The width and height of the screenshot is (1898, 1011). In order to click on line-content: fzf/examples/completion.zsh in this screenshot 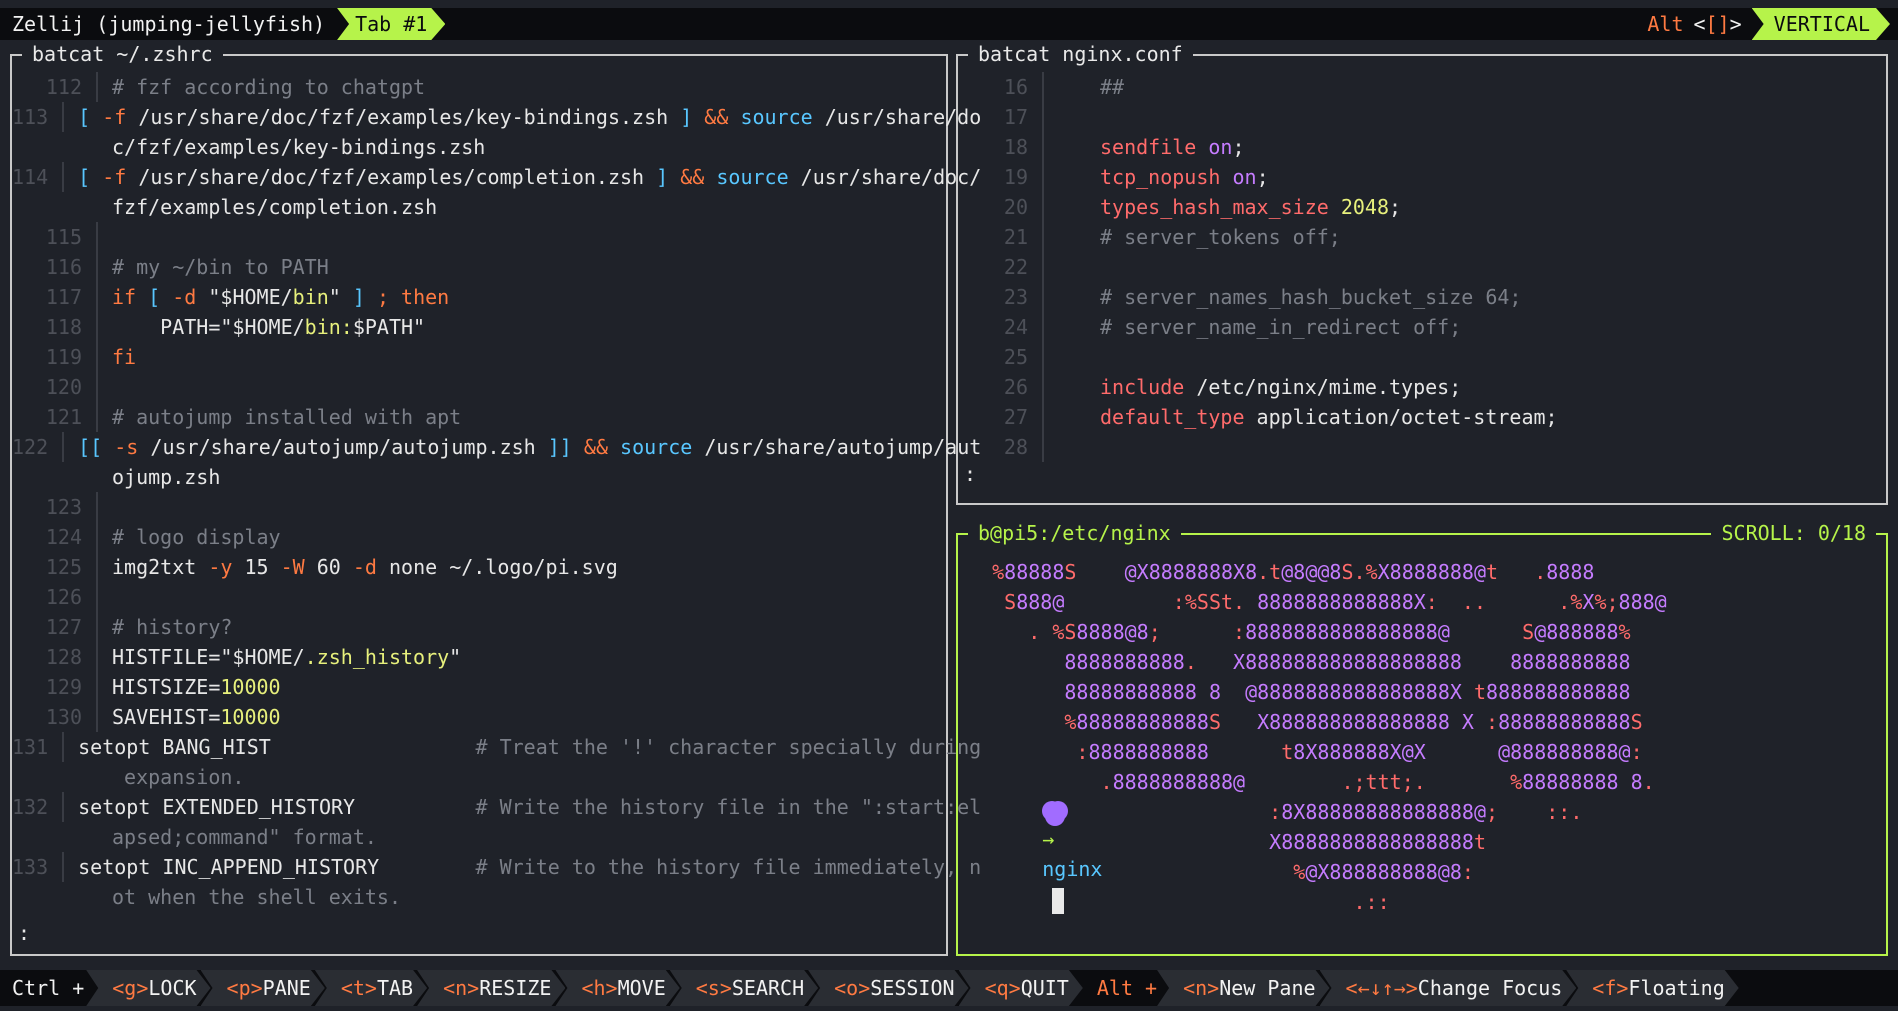, I will do `click(267, 207)`.